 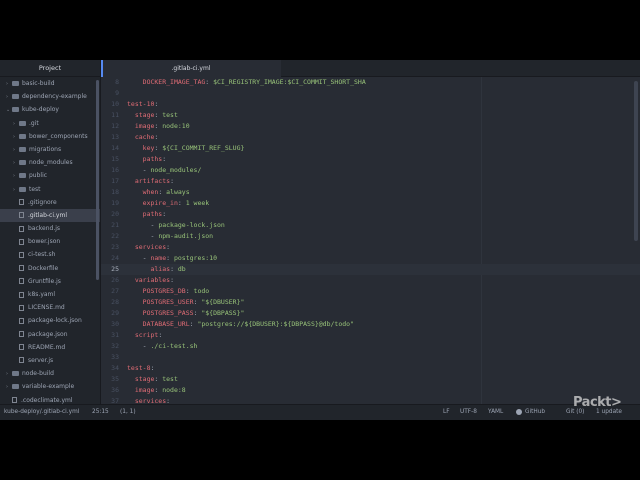 What do you see at coordinates (97, 180) in the screenshot?
I see `tree-scrollbar` at bounding box center [97, 180].